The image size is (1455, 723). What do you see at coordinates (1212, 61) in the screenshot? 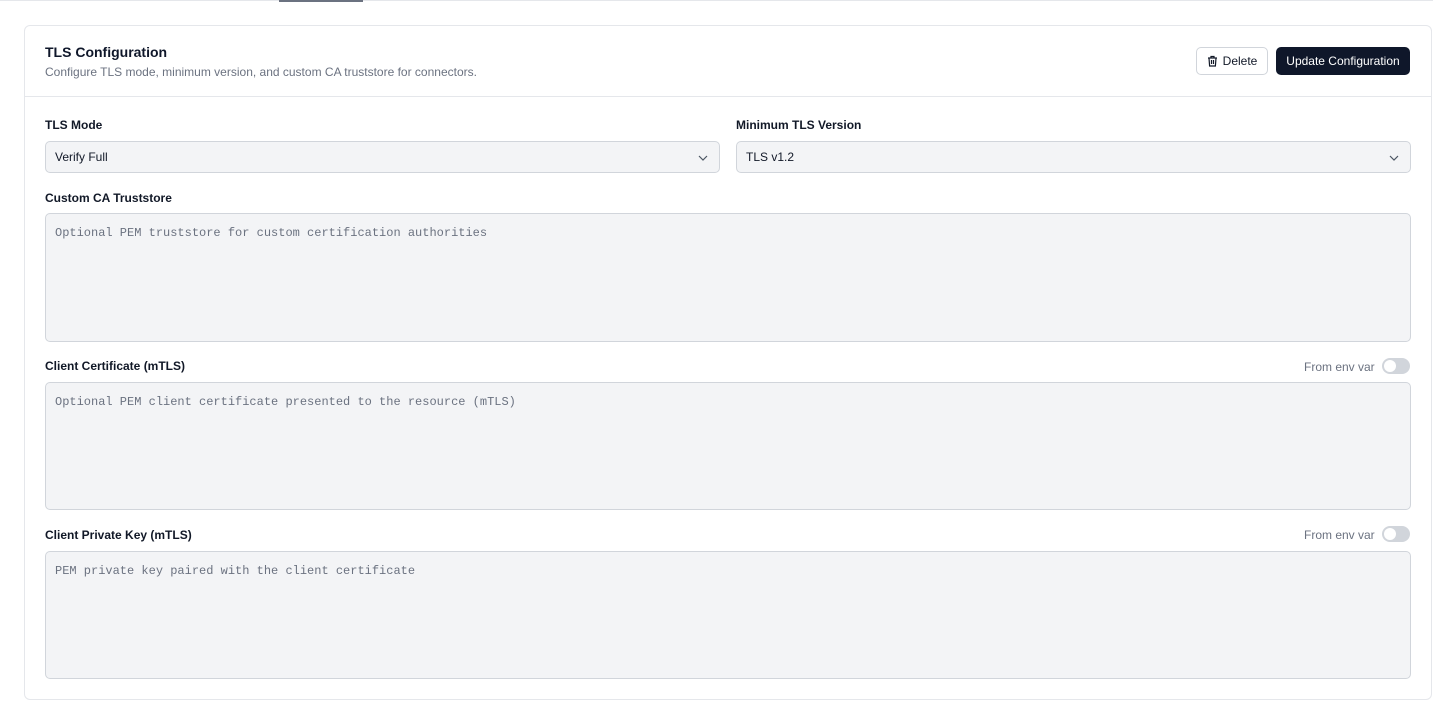
I see `trash-icon` at bounding box center [1212, 61].